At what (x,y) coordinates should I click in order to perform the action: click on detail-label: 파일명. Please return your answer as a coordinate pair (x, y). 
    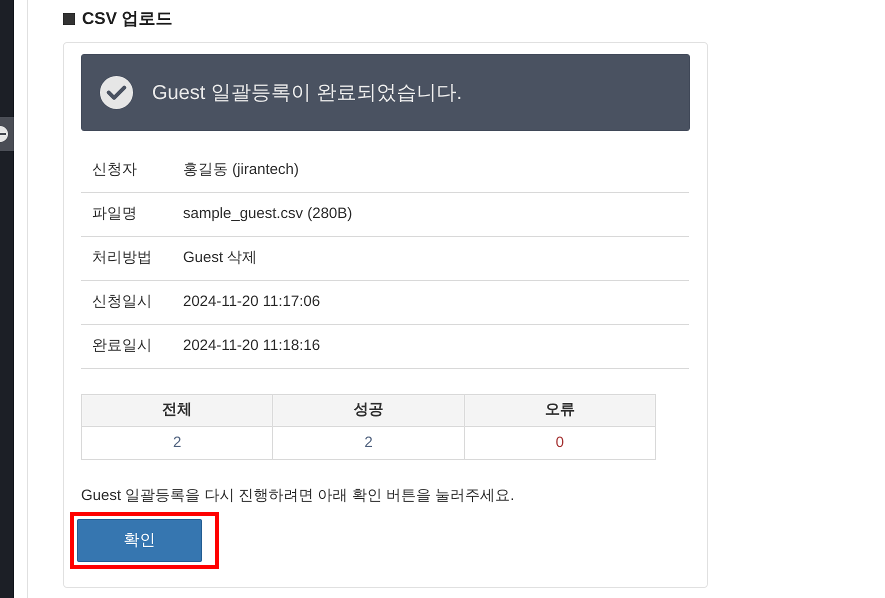
    Looking at the image, I should click on (115, 214).